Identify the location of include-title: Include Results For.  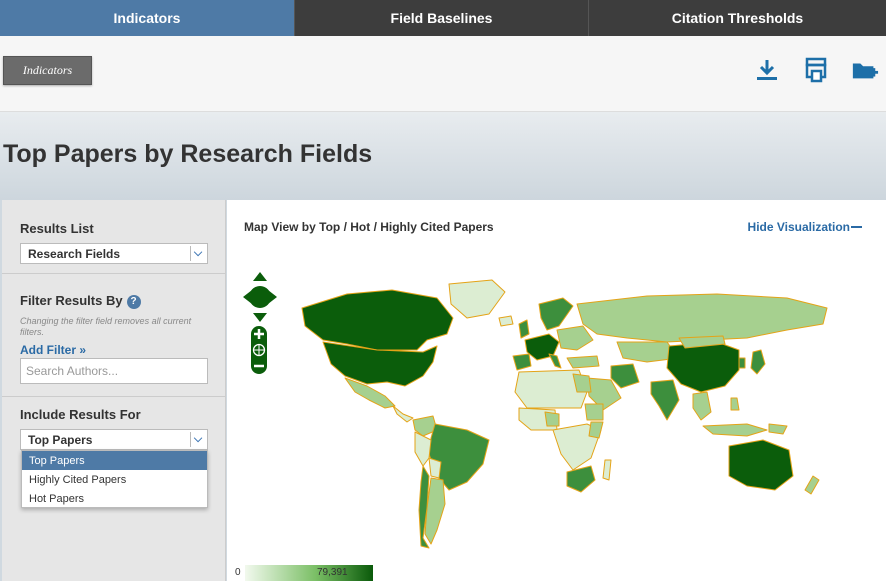
(80, 414).